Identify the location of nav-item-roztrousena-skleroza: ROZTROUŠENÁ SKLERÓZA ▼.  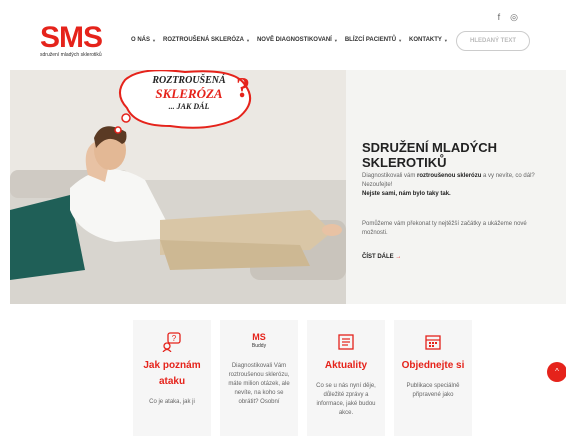
(206, 40).